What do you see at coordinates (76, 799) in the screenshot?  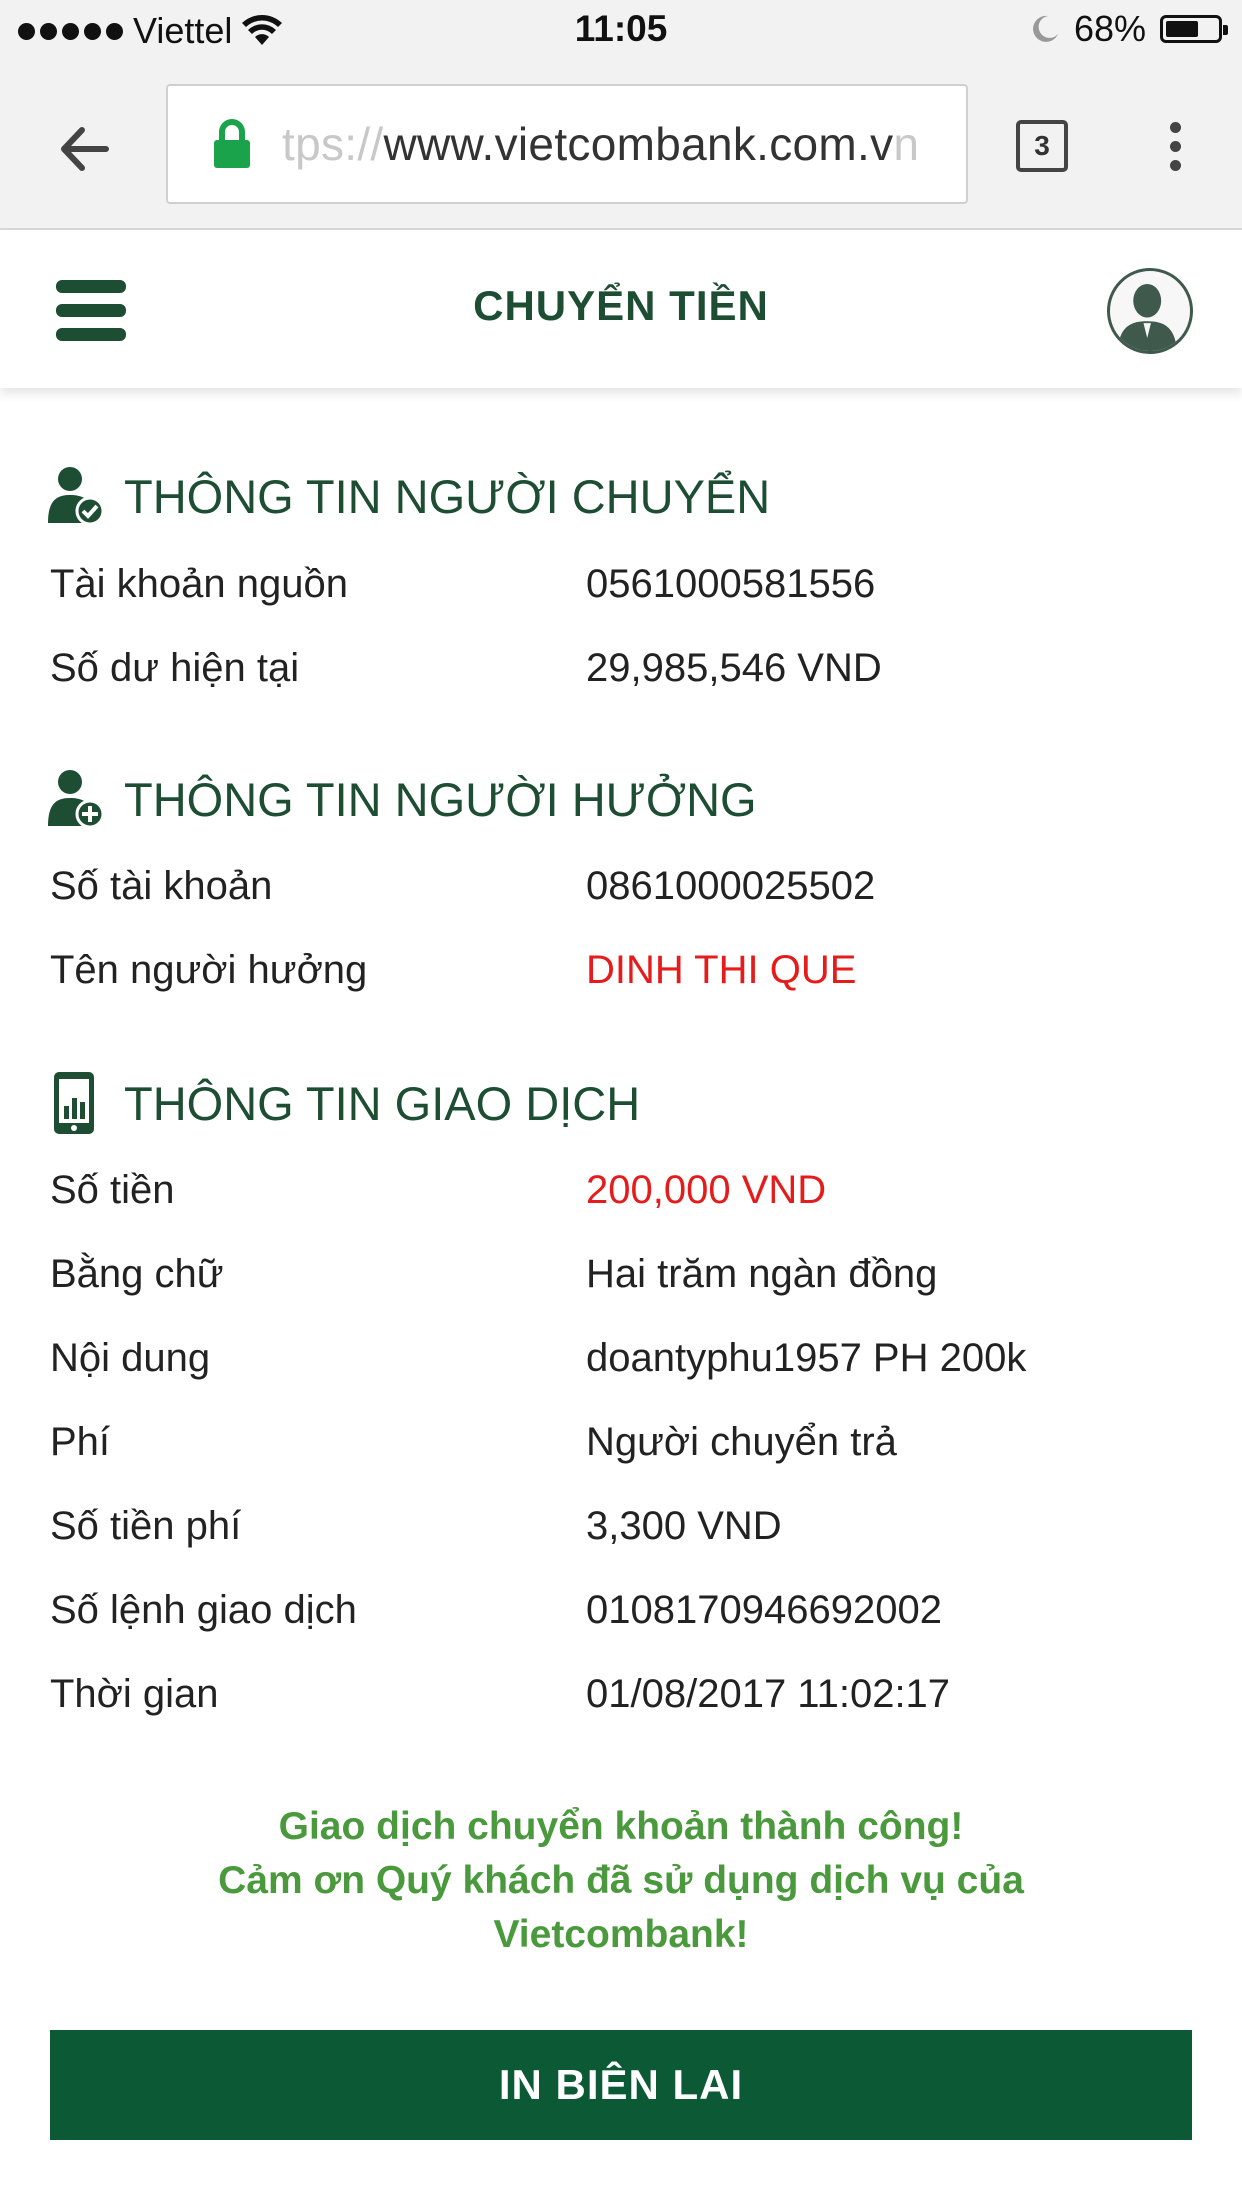 I see `user-add-icon` at bounding box center [76, 799].